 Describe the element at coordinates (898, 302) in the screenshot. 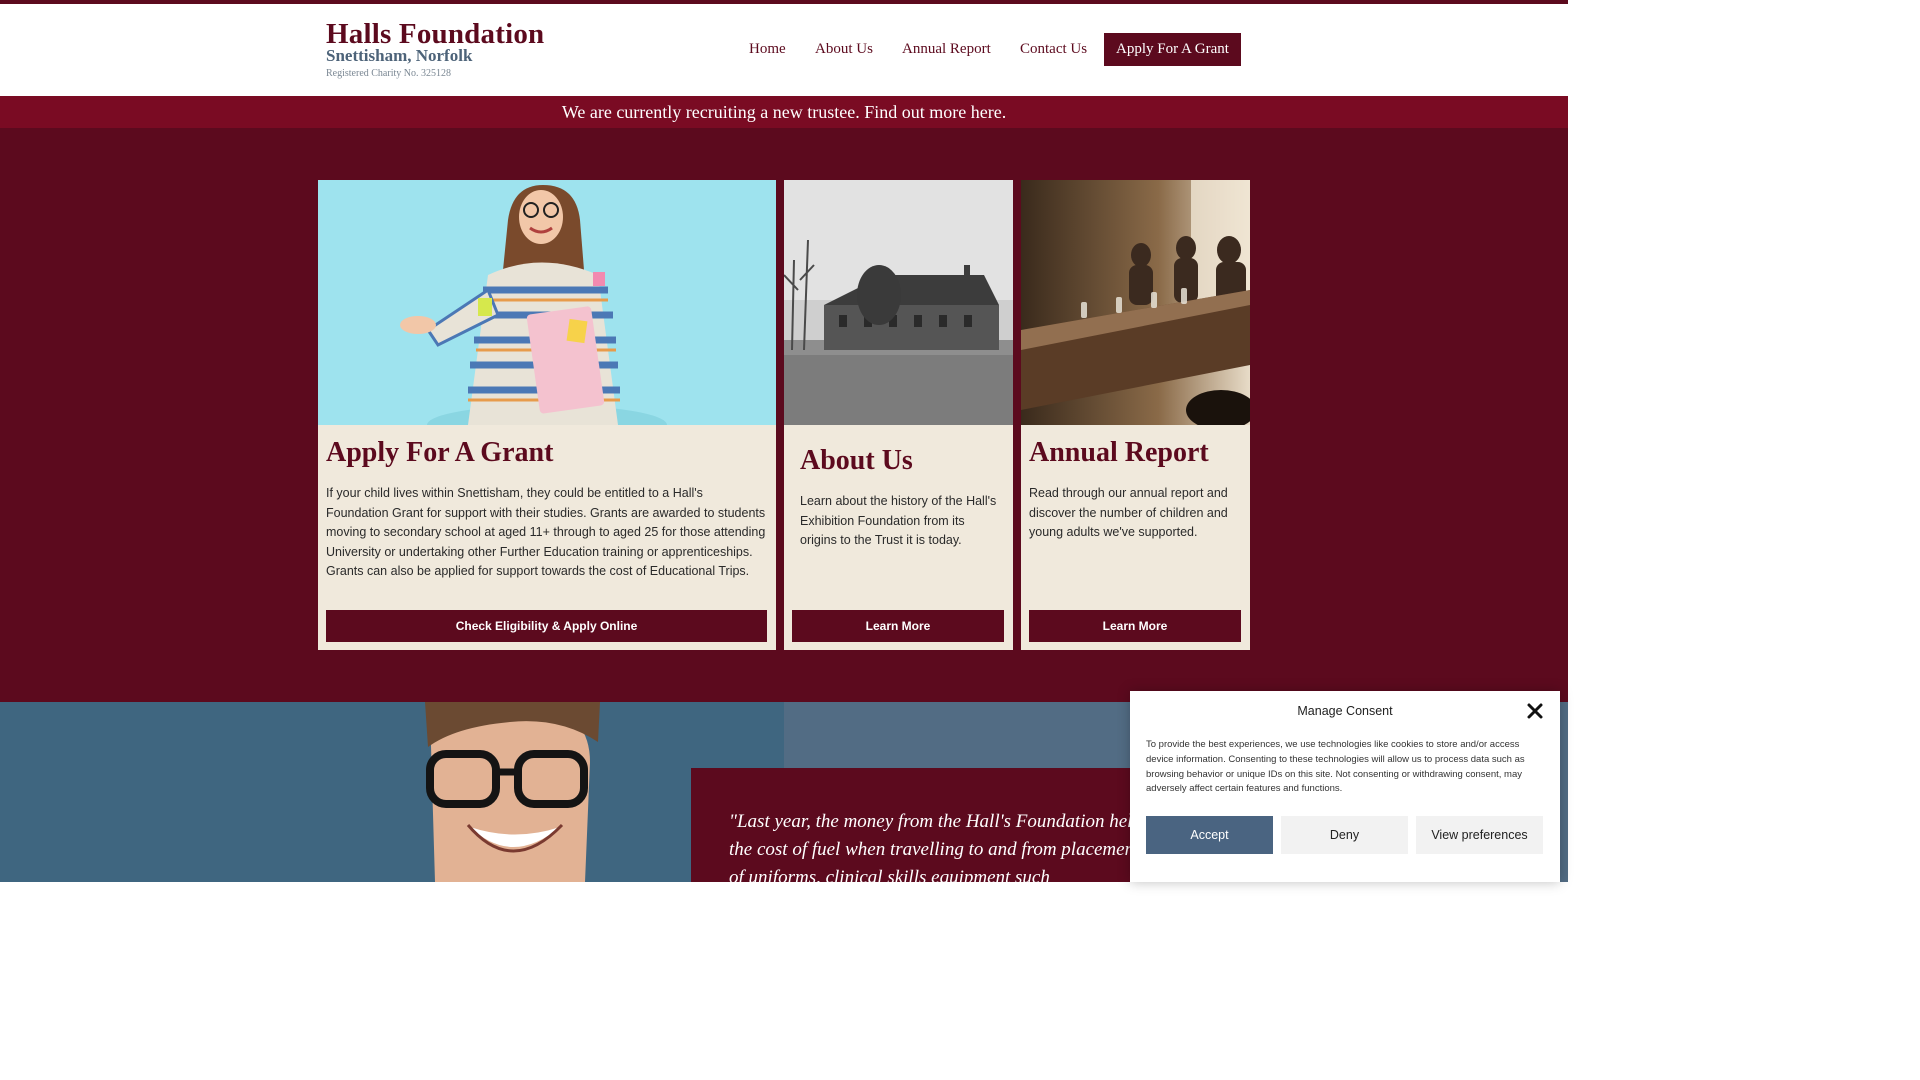

I see `historic-building-photo` at that location.